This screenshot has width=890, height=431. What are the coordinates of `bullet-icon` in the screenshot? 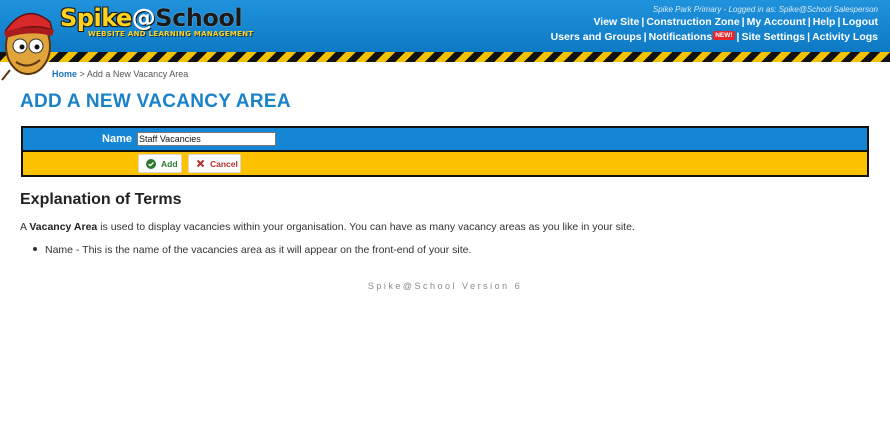 It's located at (35, 249).